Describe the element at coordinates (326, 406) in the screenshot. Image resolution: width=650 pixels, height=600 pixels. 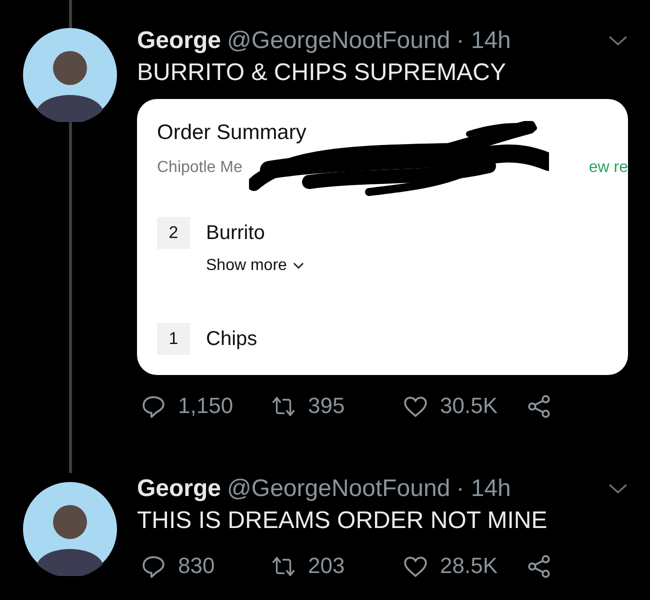
I see `retweet-count: 395` at that location.